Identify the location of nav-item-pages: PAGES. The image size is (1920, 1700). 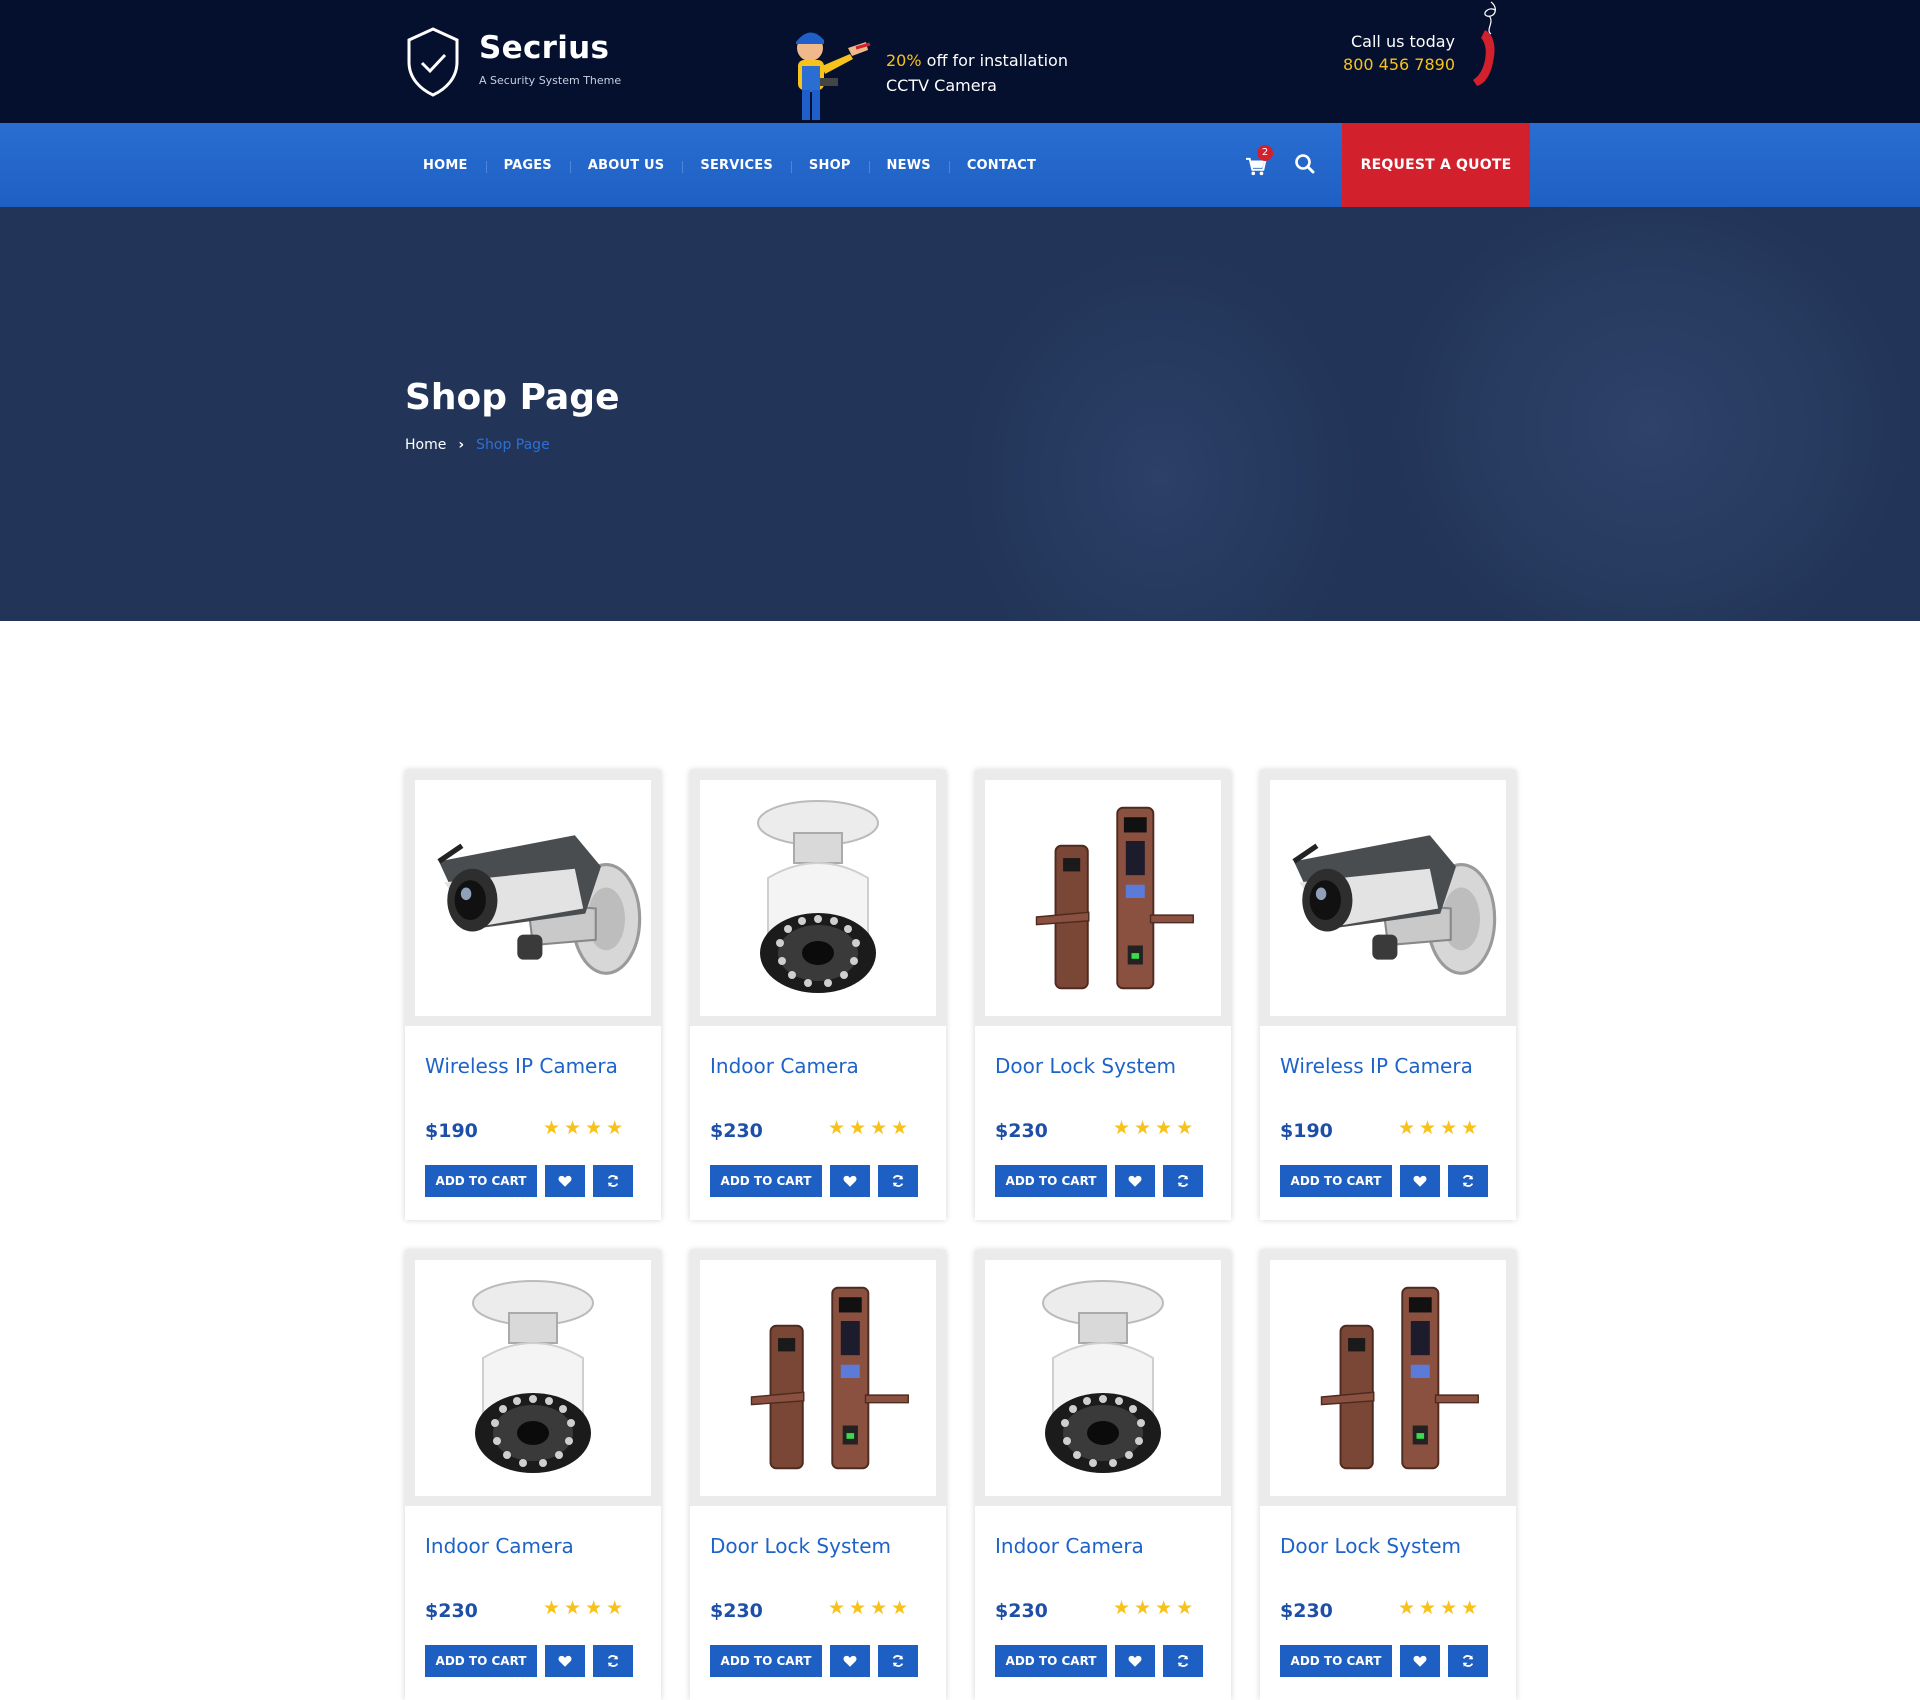
(527, 165).